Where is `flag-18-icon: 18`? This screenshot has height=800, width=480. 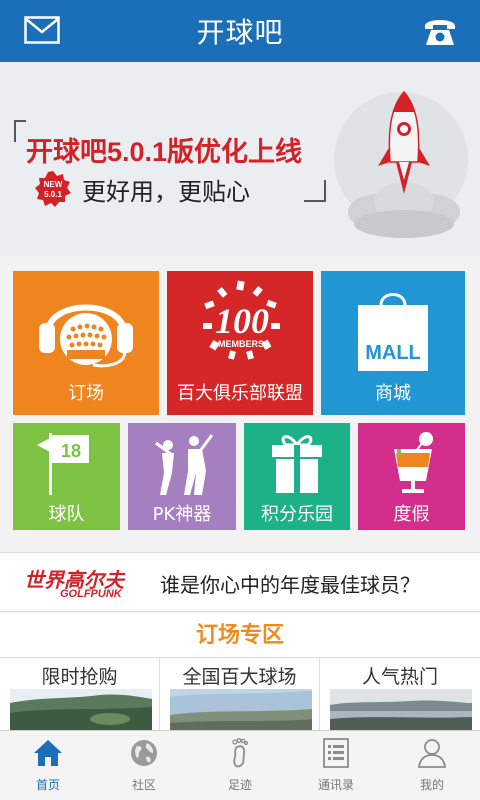 flag-18-icon: 18 is located at coordinates (63, 464).